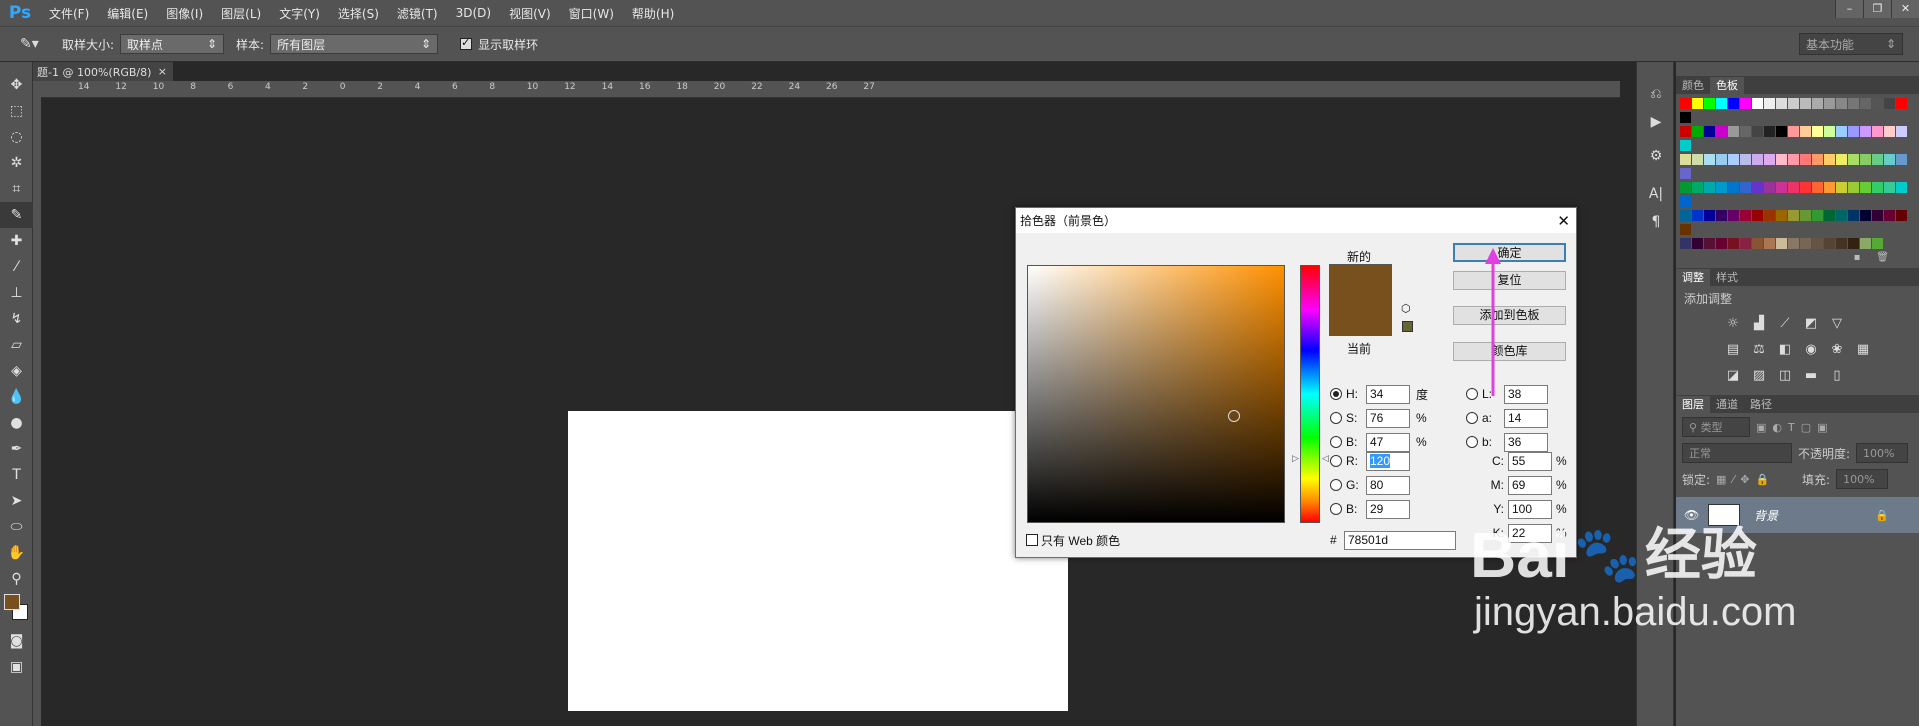 The width and height of the screenshot is (1919, 726). What do you see at coordinates (1656, 122) in the screenshot?
I see `actions-panel-icon: ▶` at bounding box center [1656, 122].